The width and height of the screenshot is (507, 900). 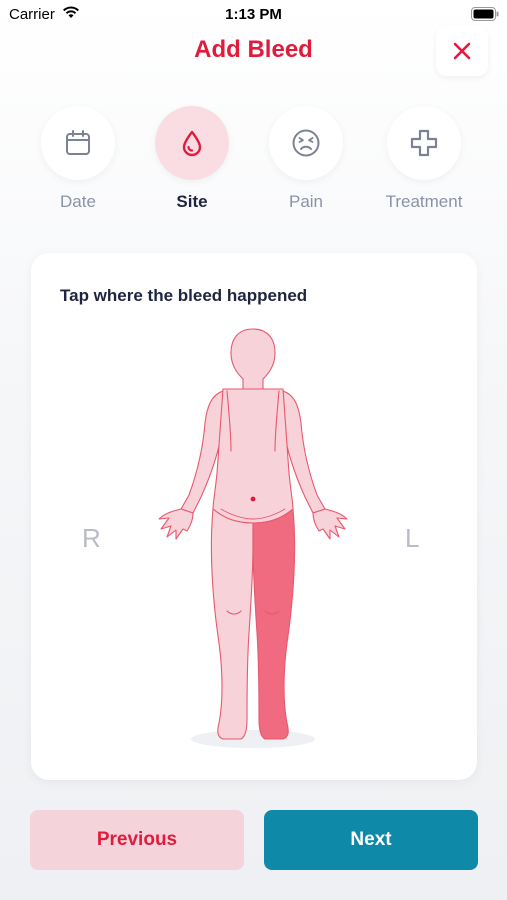 I want to click on step-site: Site, so click(x=192, y=159).